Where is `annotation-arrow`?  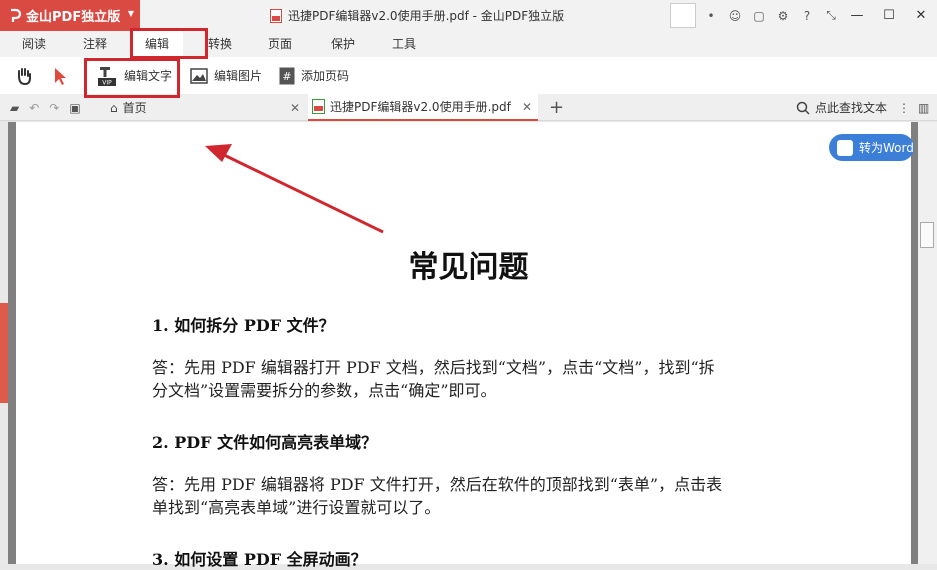
annotation-arrow is located at coordinates (294, 189).